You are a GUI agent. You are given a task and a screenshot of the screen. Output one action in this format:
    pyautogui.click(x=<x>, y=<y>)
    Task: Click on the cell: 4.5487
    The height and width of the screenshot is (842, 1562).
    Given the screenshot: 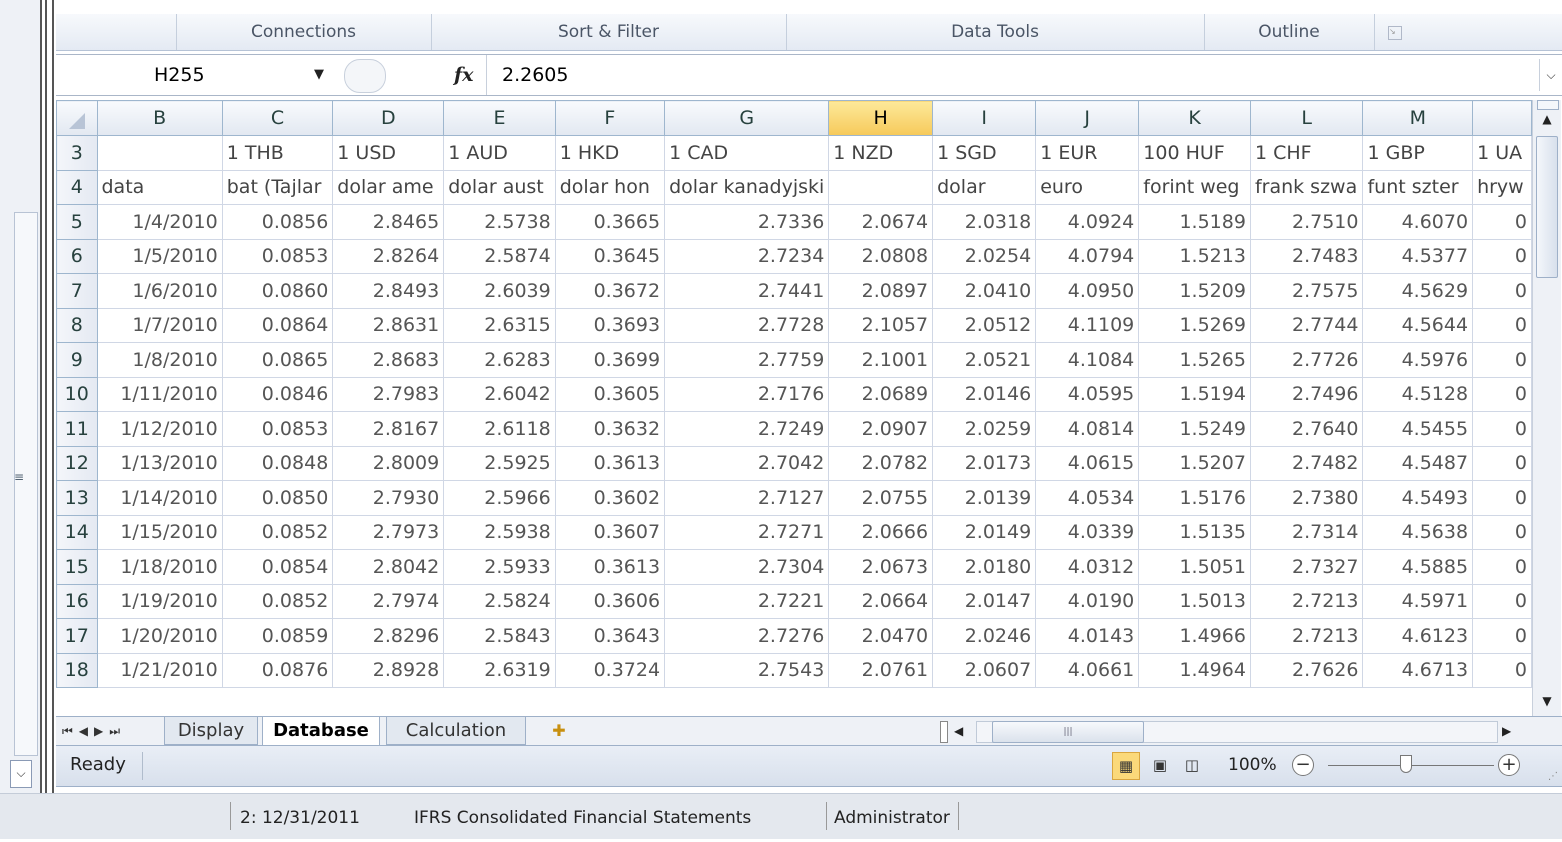 What is the action you would take?
    pyautogui.click(x=1418, y=463)
    